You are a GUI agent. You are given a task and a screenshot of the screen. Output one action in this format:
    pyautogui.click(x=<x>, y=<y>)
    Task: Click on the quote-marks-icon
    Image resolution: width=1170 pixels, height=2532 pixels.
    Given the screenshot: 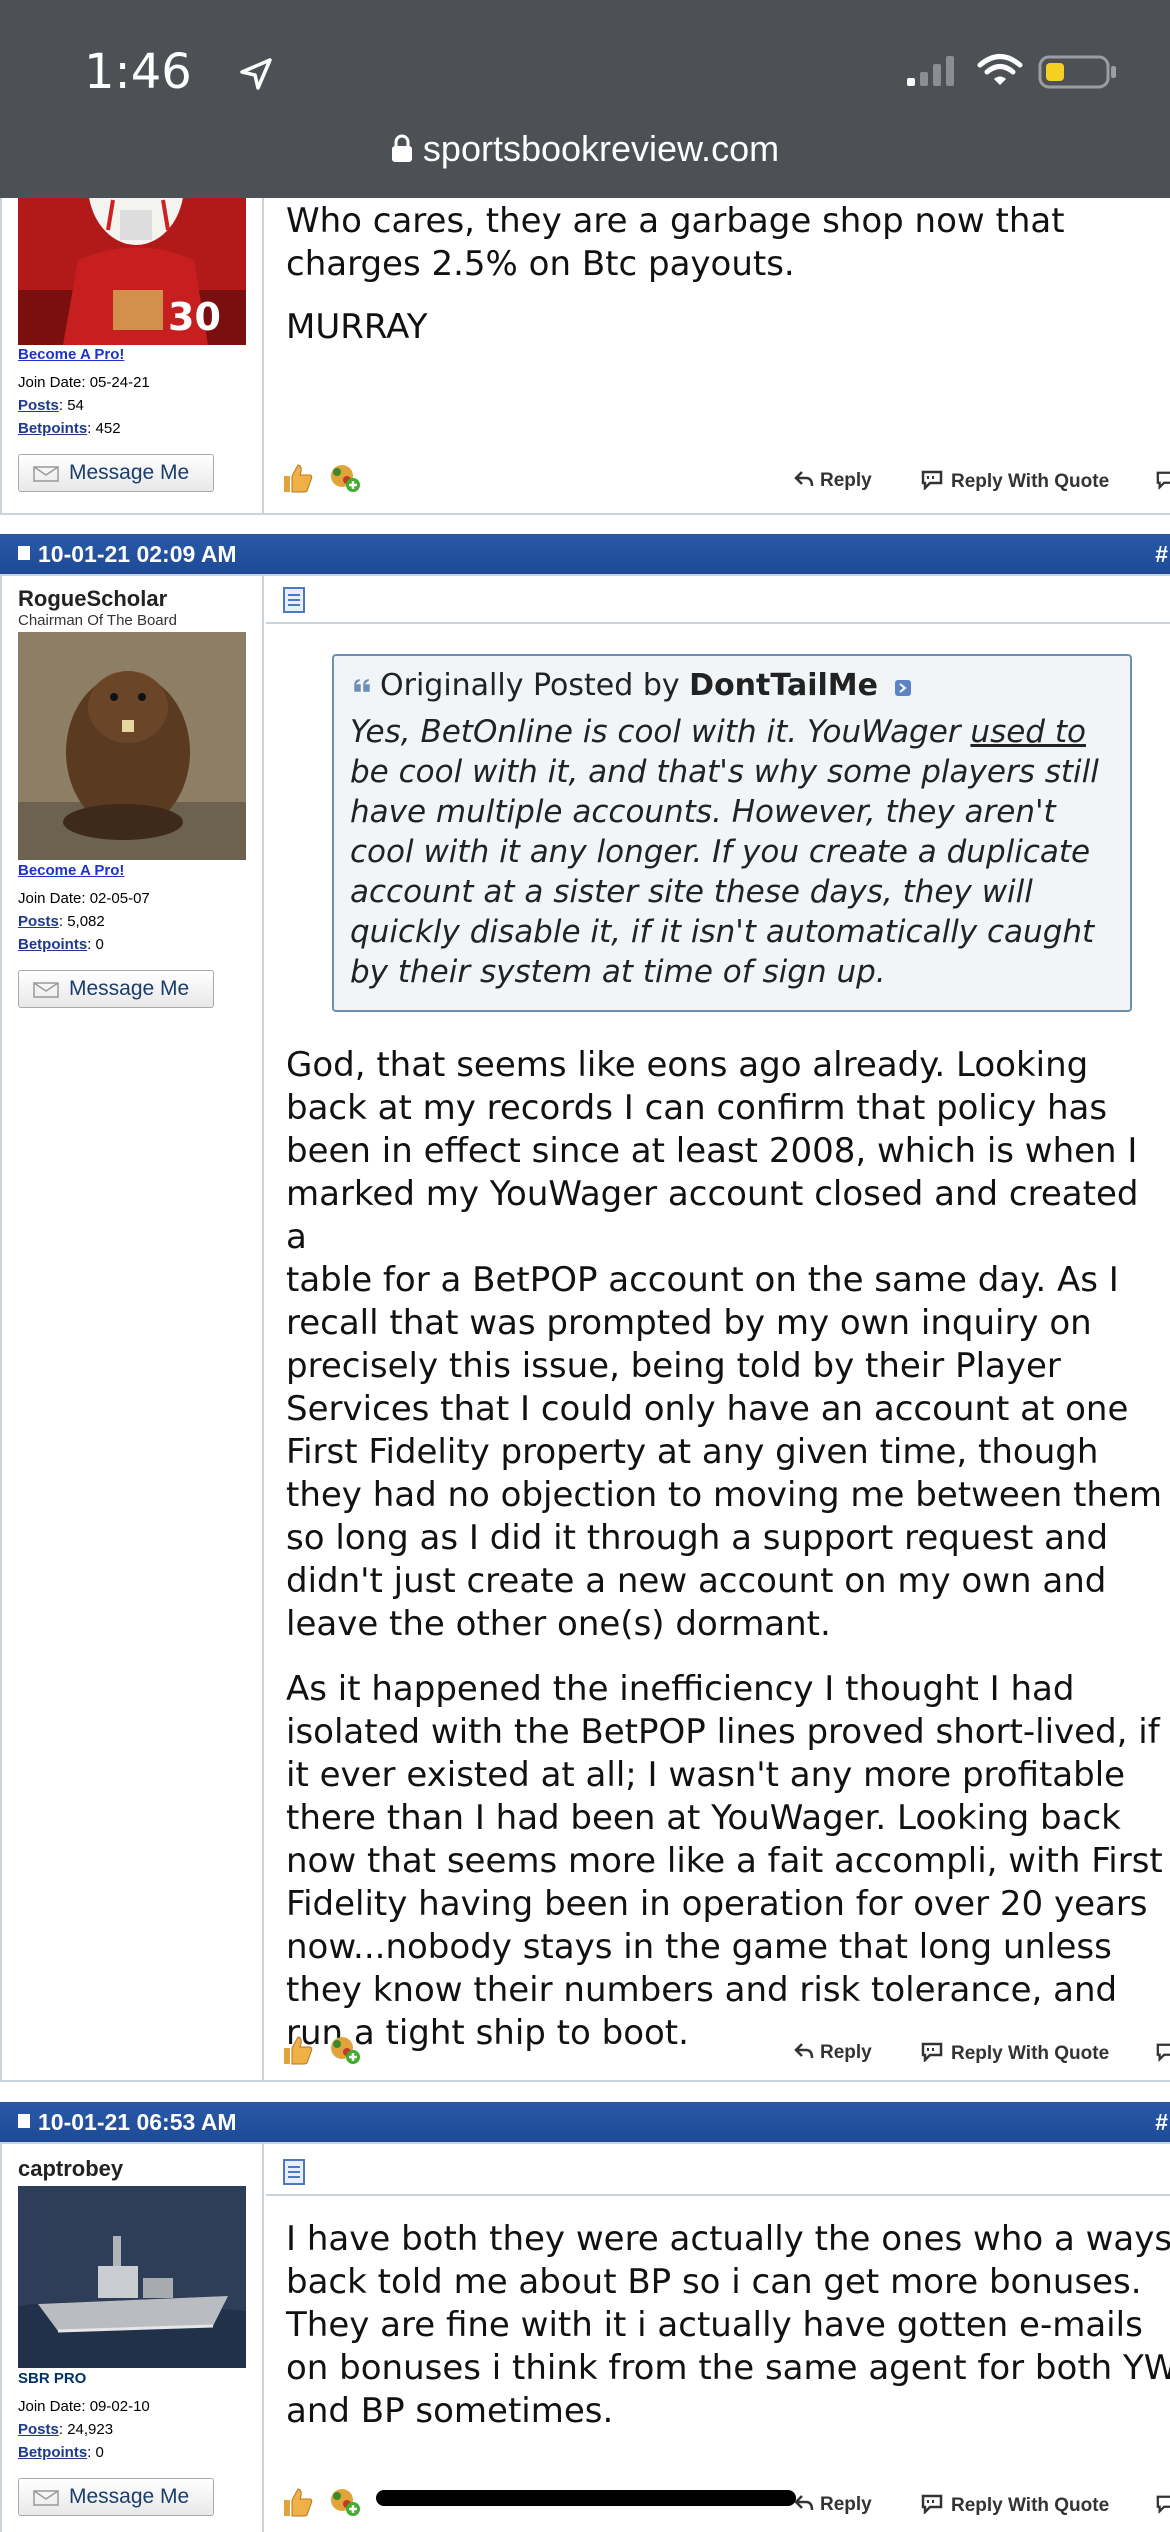 What is the action you would take?
    pyautogui.click(x=362, y=685)
    